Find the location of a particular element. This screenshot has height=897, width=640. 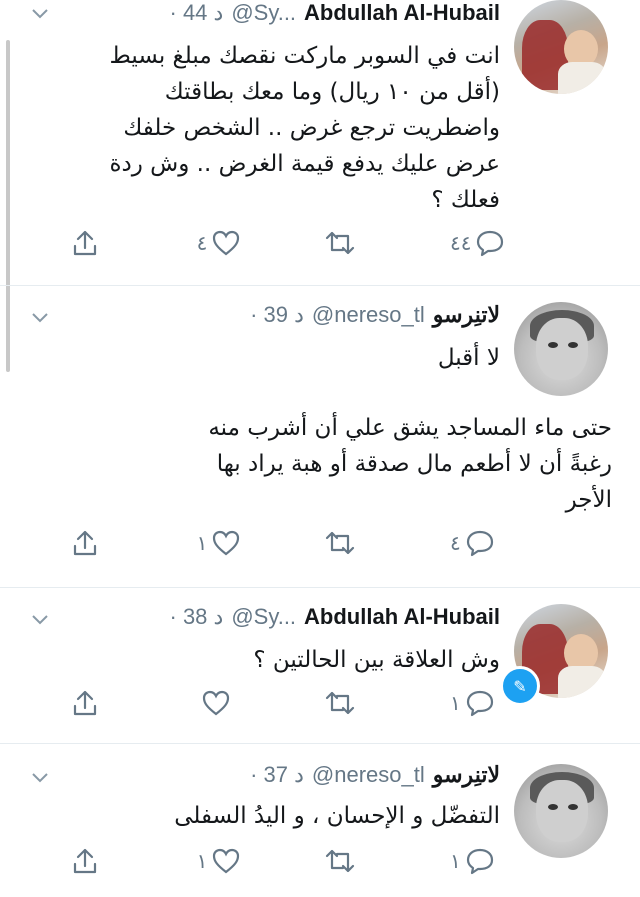

like-button is located at coordinates (227, 703).